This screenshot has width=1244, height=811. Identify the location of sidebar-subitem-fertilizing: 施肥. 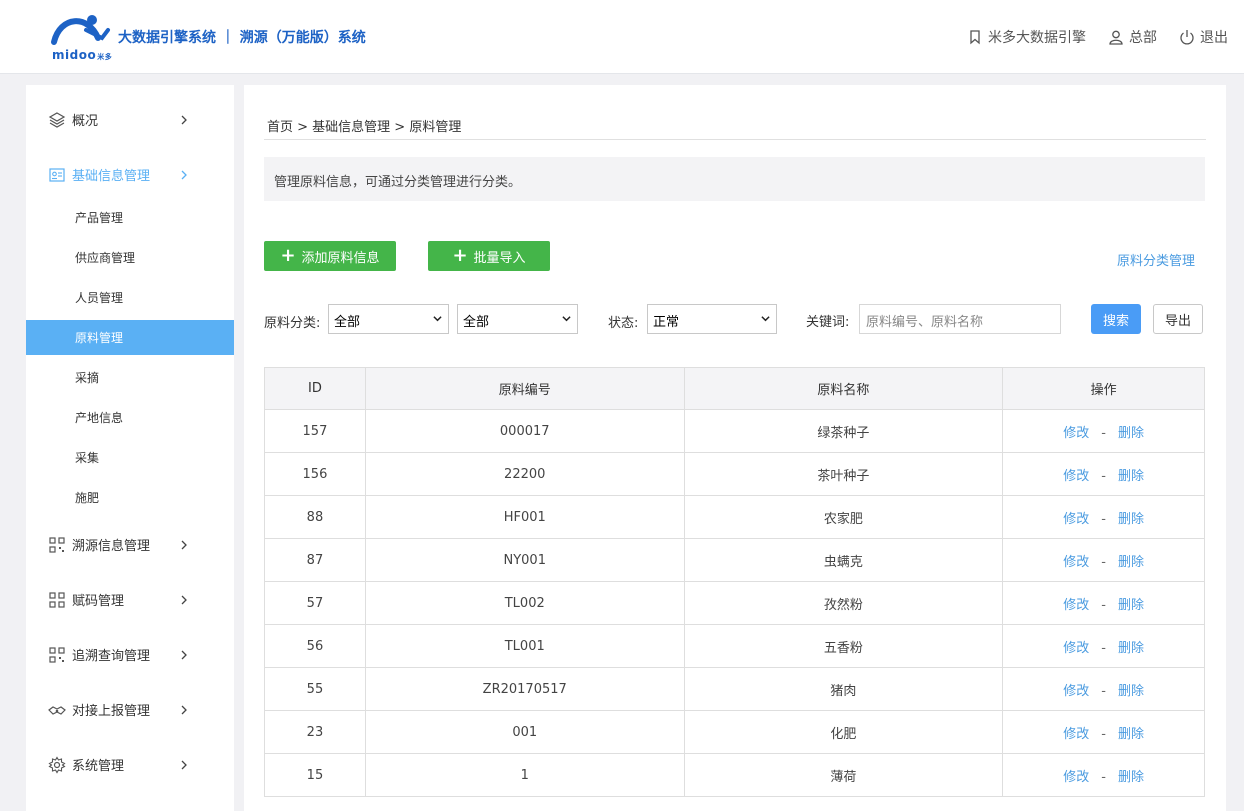
(130, 497).